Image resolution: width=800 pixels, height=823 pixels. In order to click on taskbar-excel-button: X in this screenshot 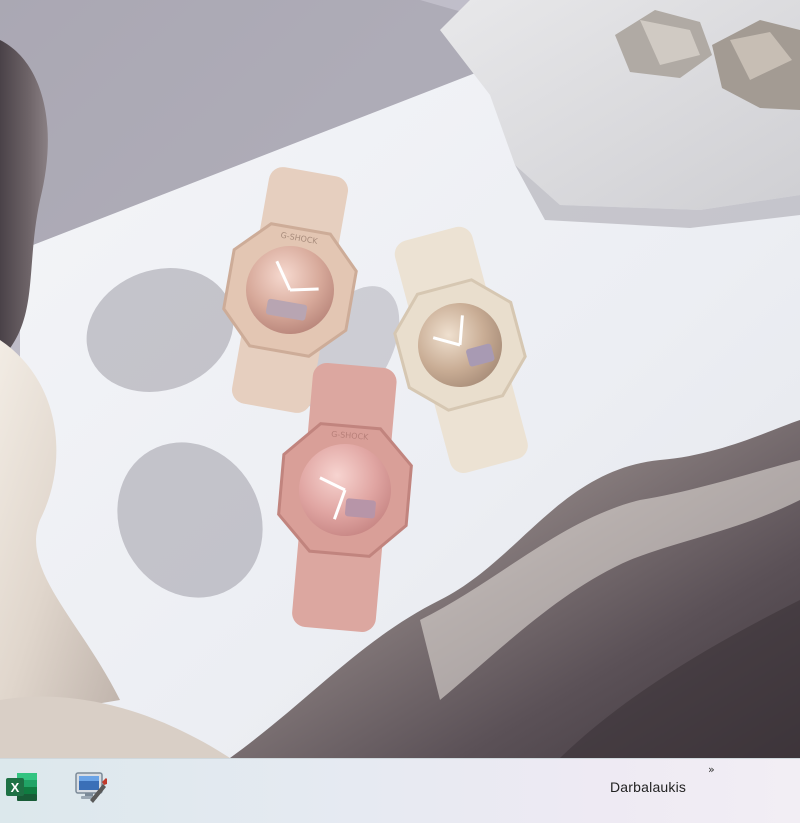, I will do `click(22, 787)`.